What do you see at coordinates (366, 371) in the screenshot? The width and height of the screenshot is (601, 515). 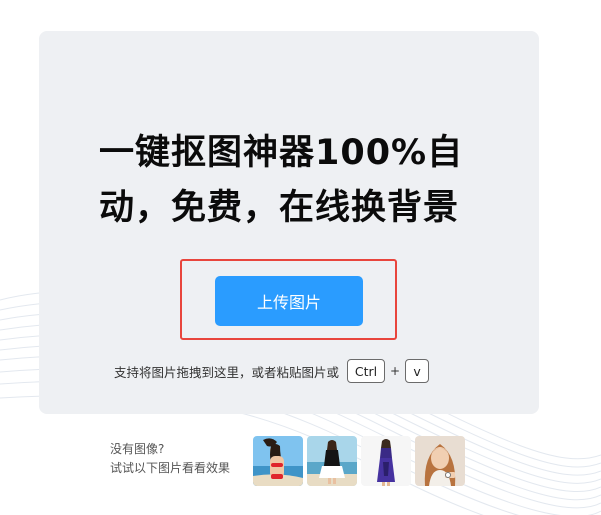 I see `ctrl-key: Ctrl` at bounding box center [366, 371].